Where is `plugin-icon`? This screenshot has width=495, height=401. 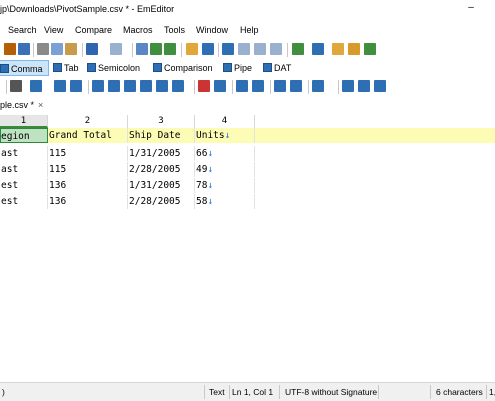 plugin-icon is located at coordinates (338, 49).